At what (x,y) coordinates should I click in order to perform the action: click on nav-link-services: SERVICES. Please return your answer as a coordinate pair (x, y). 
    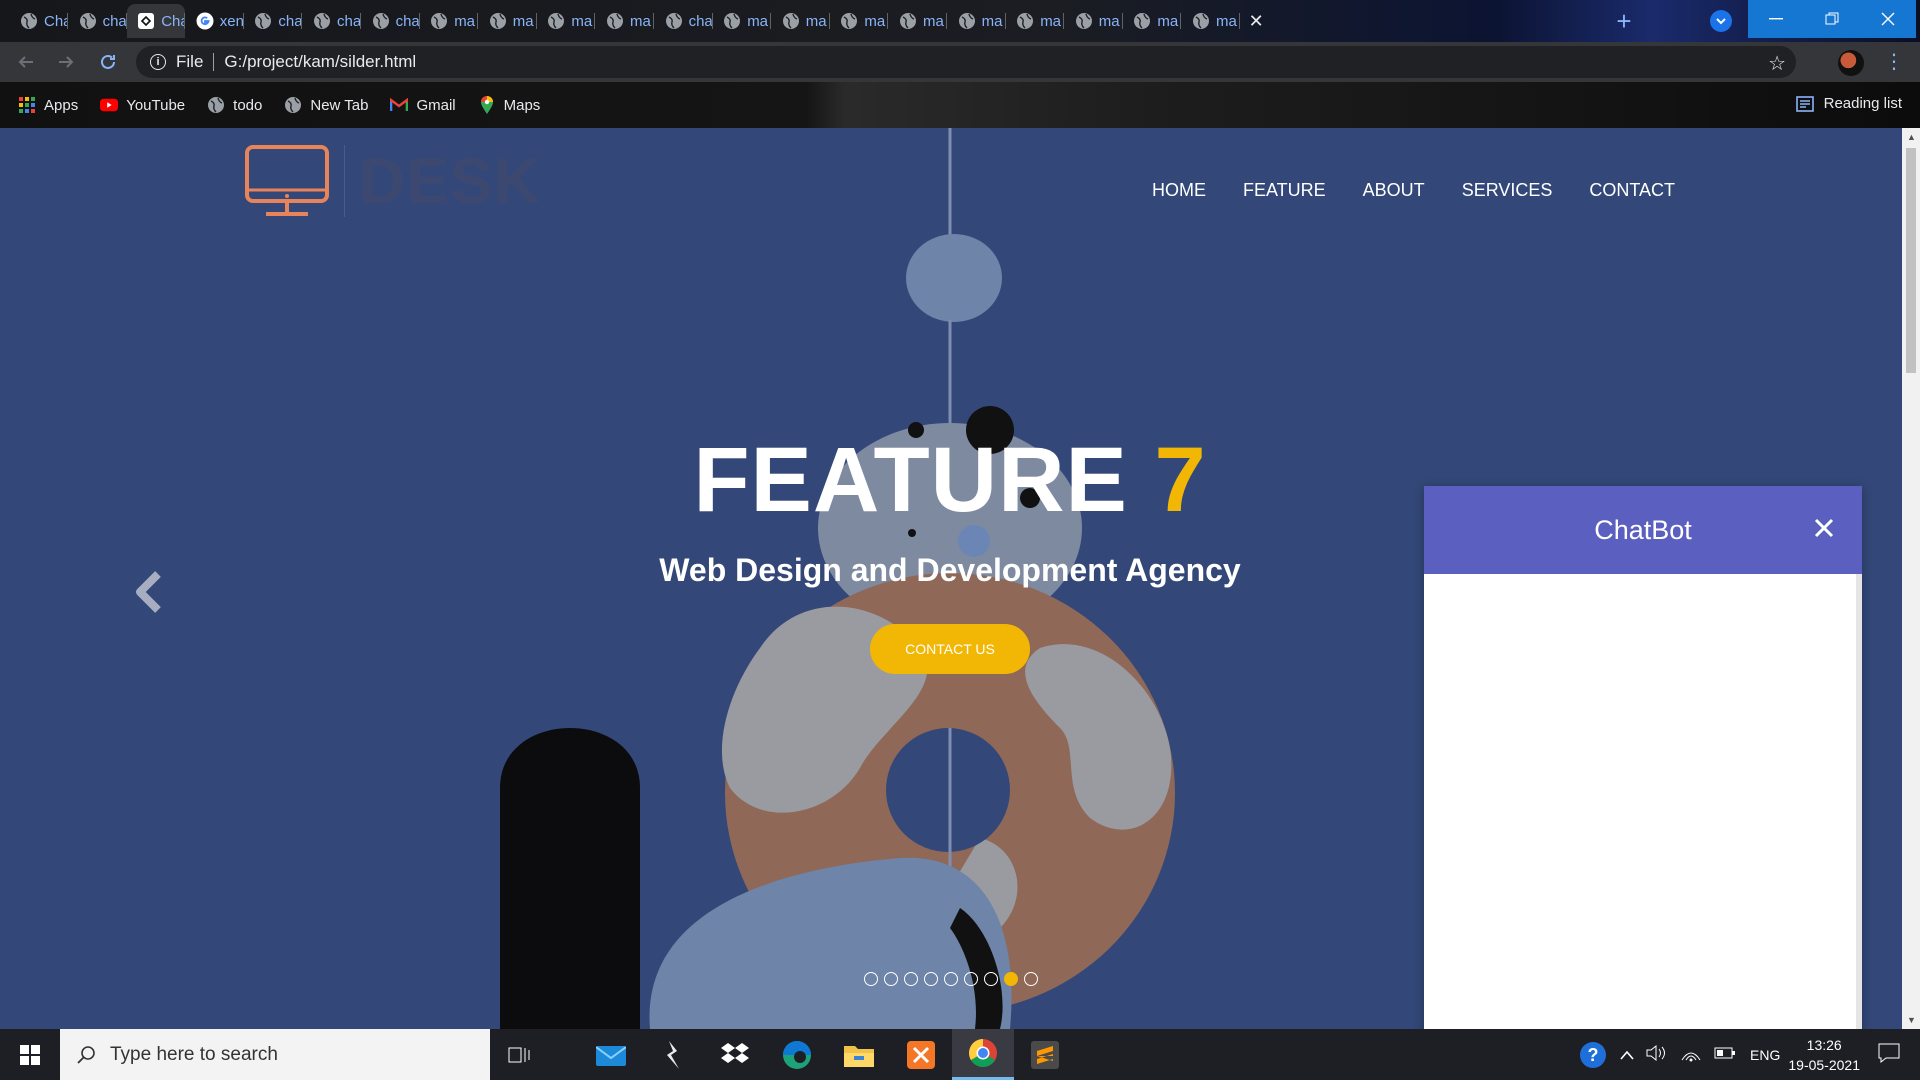
    Looking at the image, I should click on (1507, 190).